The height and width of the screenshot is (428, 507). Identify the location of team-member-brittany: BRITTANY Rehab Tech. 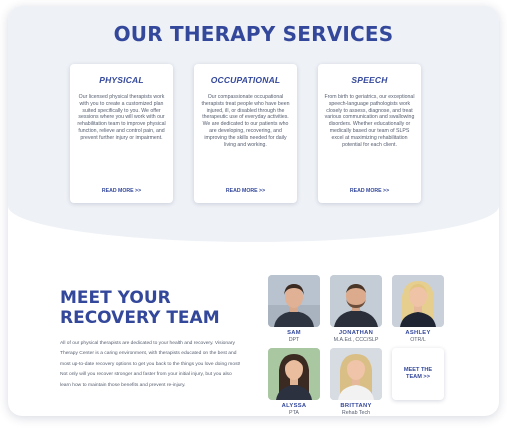
(356, 382).